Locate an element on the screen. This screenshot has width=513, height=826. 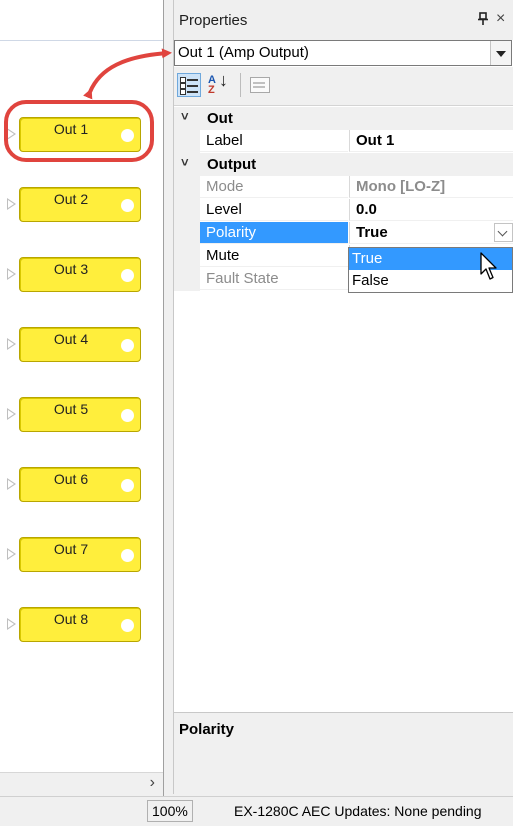
property-row: Level 0.0 is located at coordinates (343, 210).